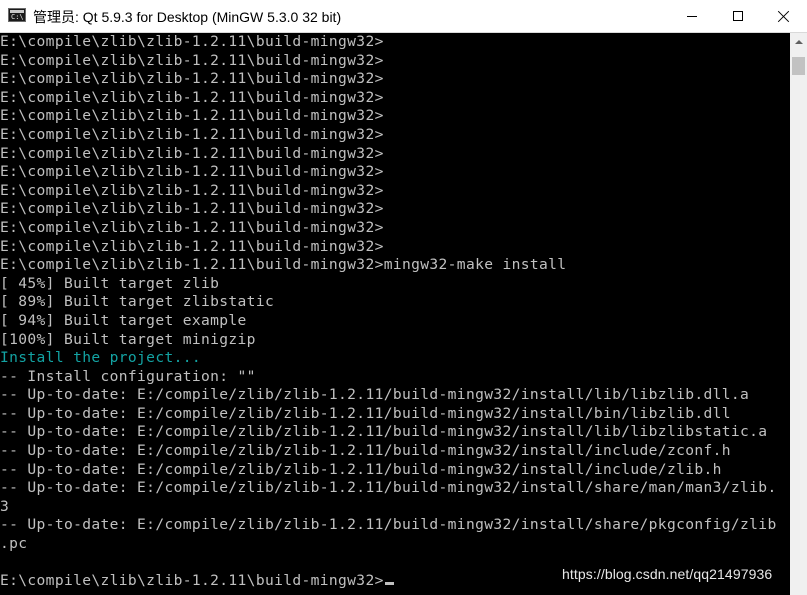  Describe the element at coordinates (123, 320) in the screenshot. I see `console-line: [ 94%] Built target example` at that location.